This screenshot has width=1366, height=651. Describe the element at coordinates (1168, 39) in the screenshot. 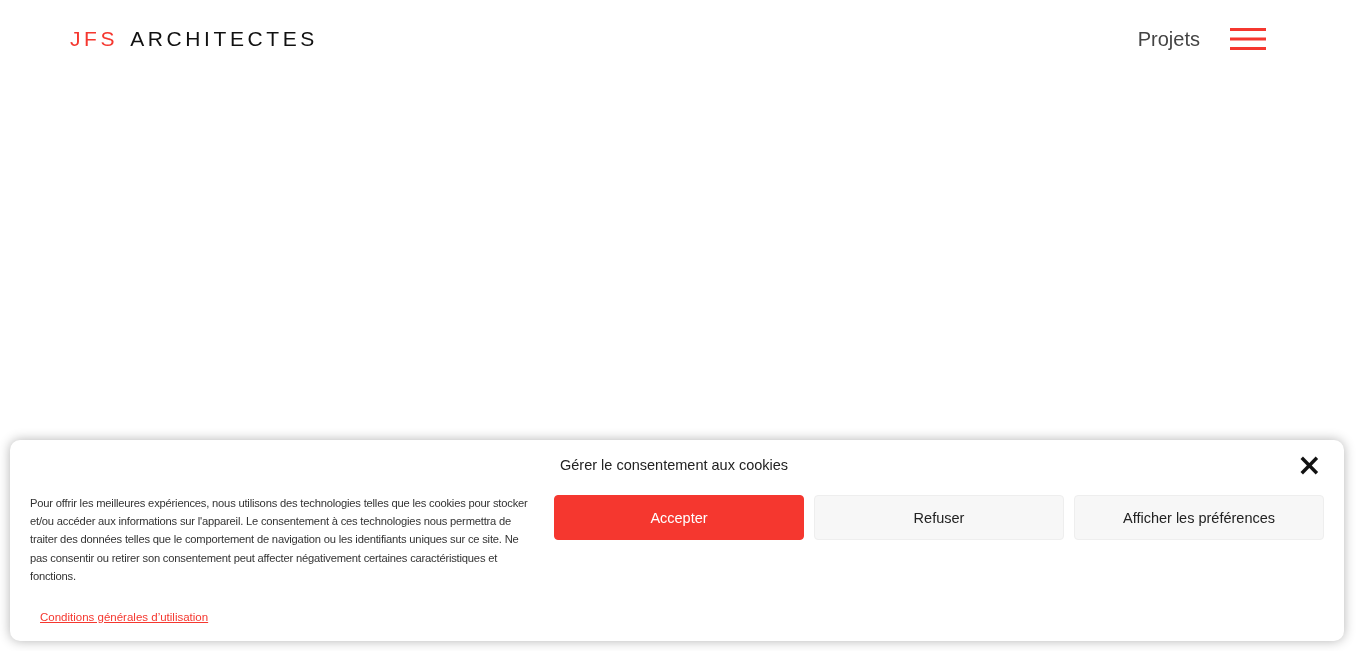

I see `nav-link: Projets` at that location.